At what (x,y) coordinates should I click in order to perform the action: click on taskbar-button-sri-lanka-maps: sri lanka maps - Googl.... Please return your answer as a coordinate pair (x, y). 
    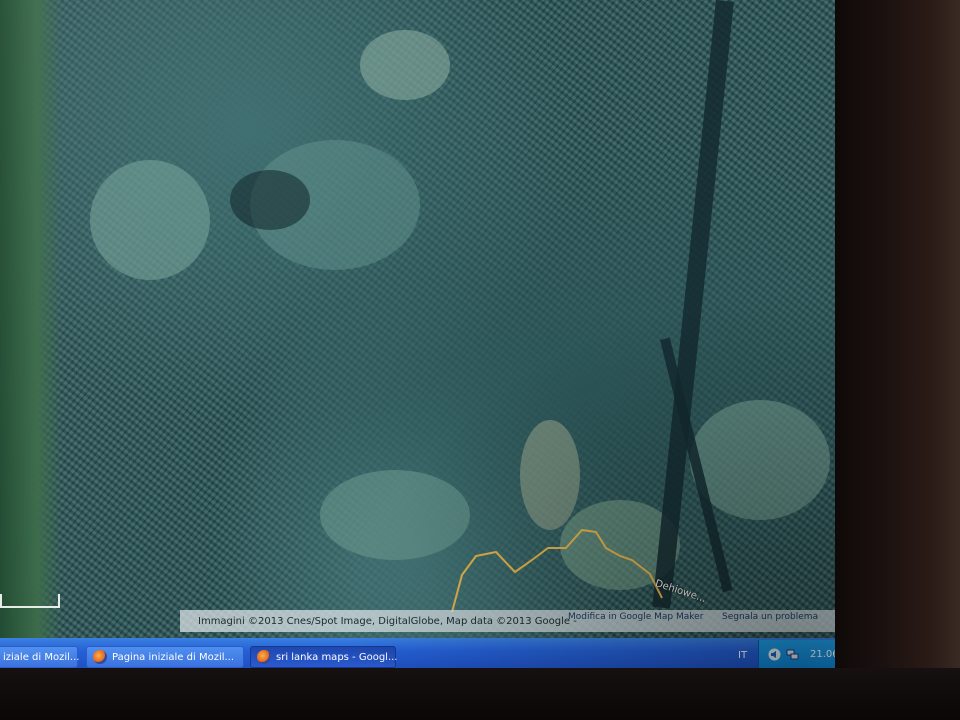
    Looking at the image, I should click on (324, 657).